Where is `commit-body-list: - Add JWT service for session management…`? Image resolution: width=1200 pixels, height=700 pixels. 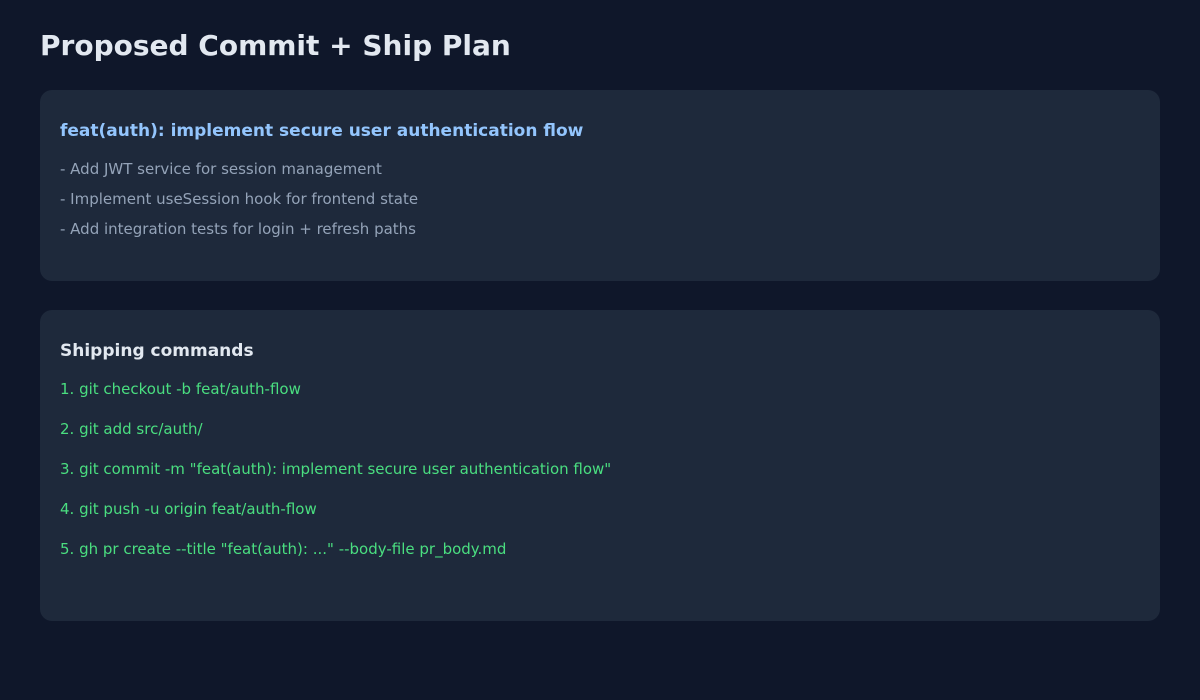 commit-body-list: - Add JWT service for session management… is located at coordinates (239, 203).